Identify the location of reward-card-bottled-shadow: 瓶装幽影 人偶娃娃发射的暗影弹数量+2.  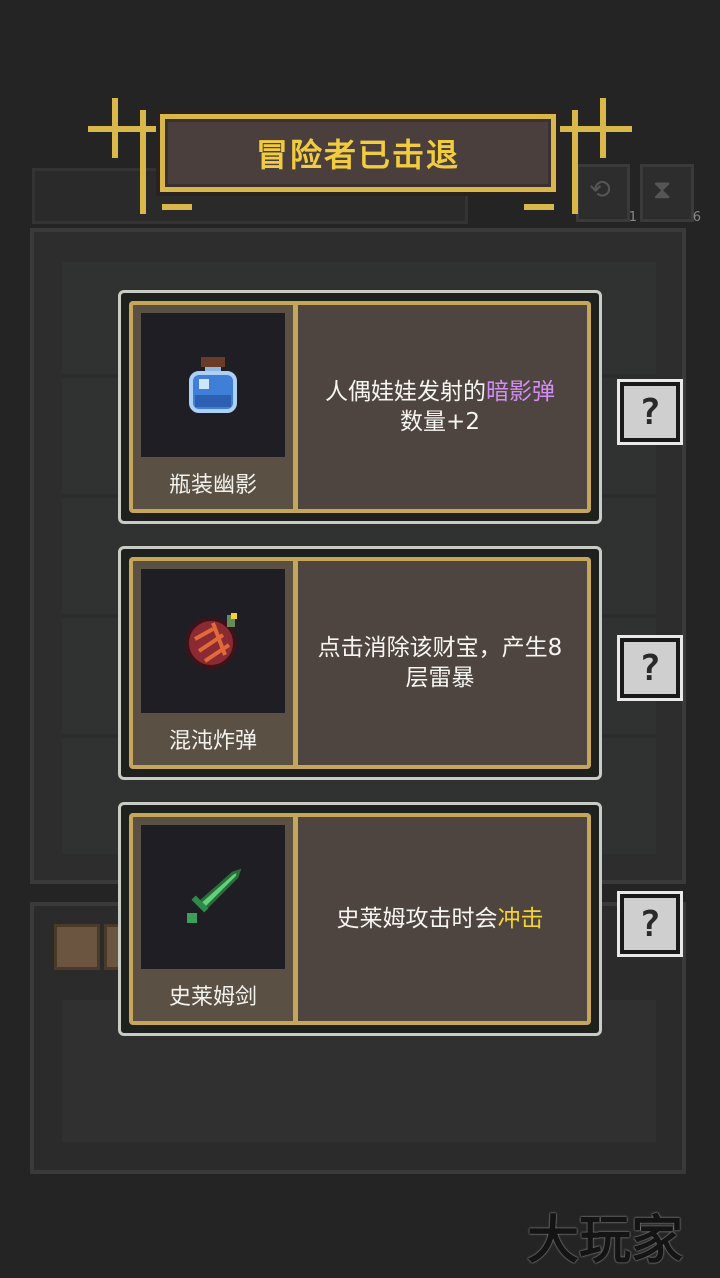
(360, 407).